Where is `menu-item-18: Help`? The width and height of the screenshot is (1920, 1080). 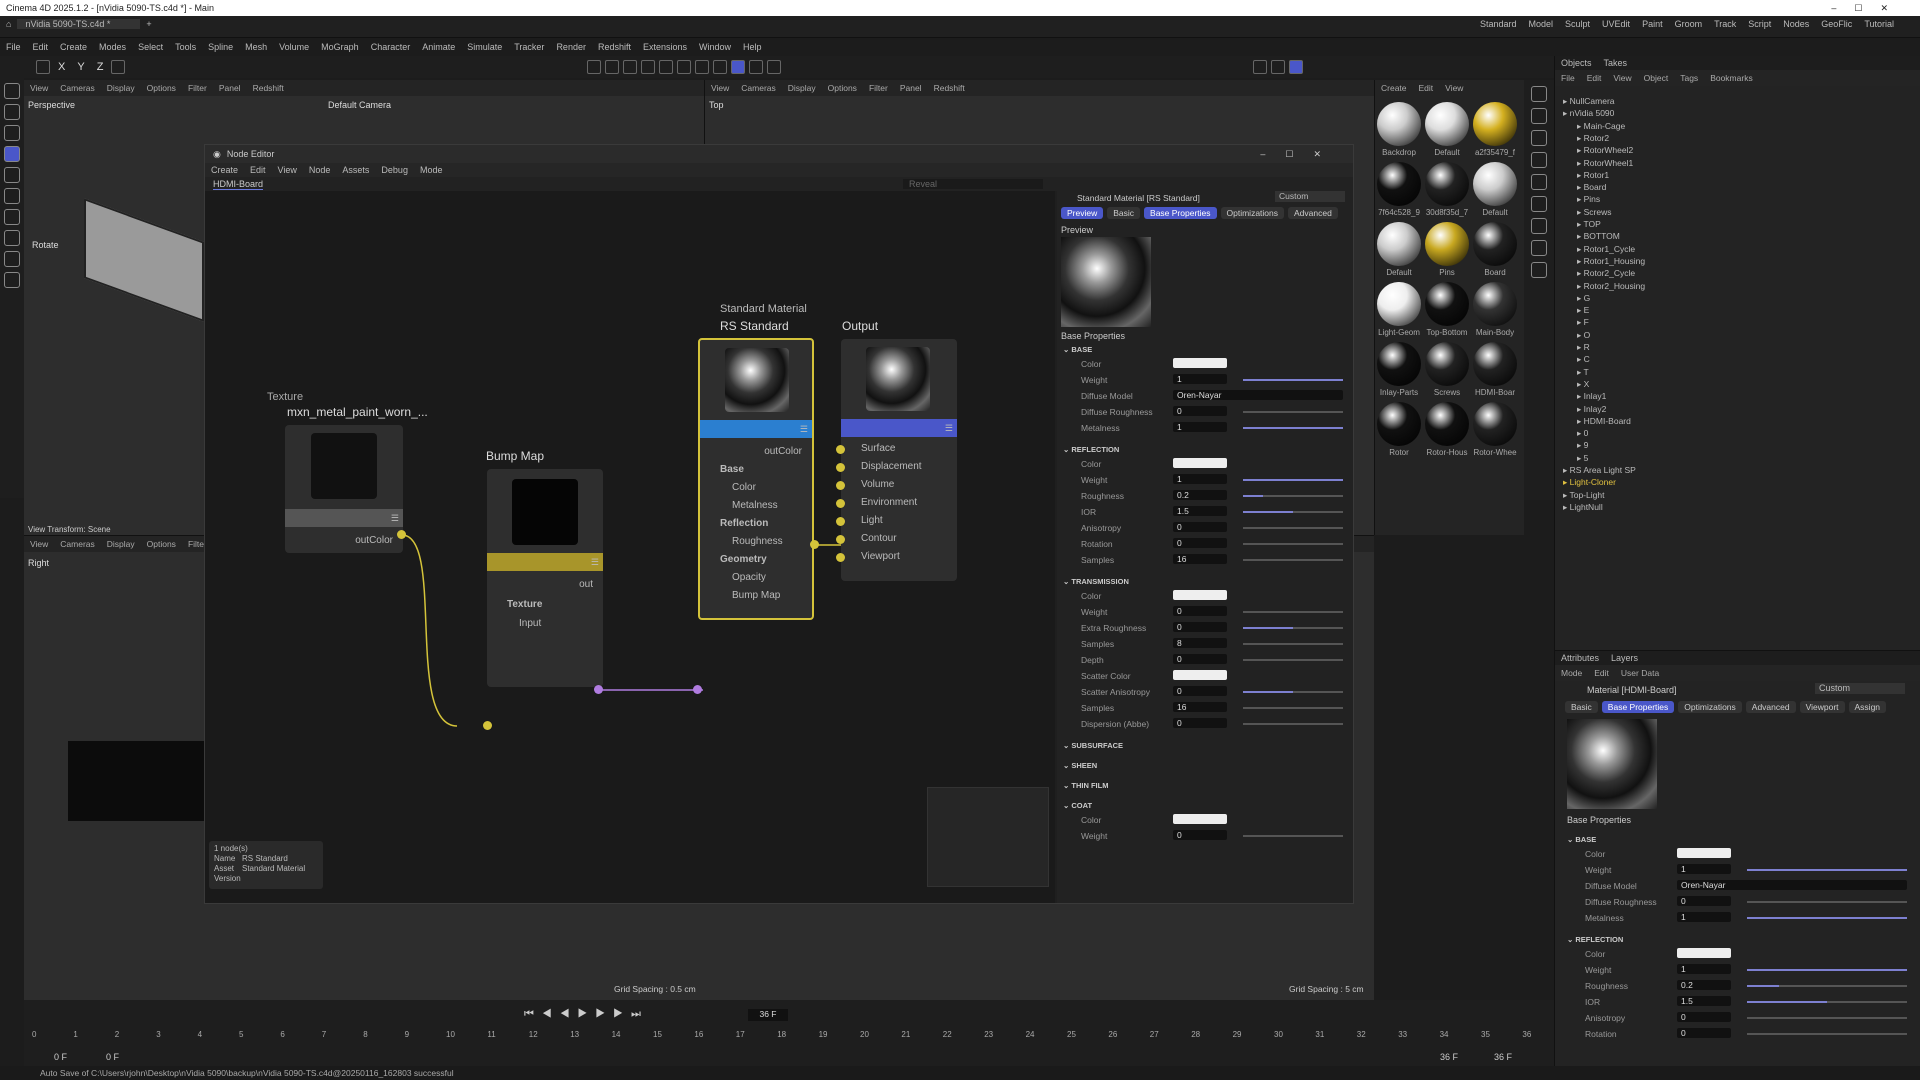 menu-item-18: Help is located at coordinates (752, 47).